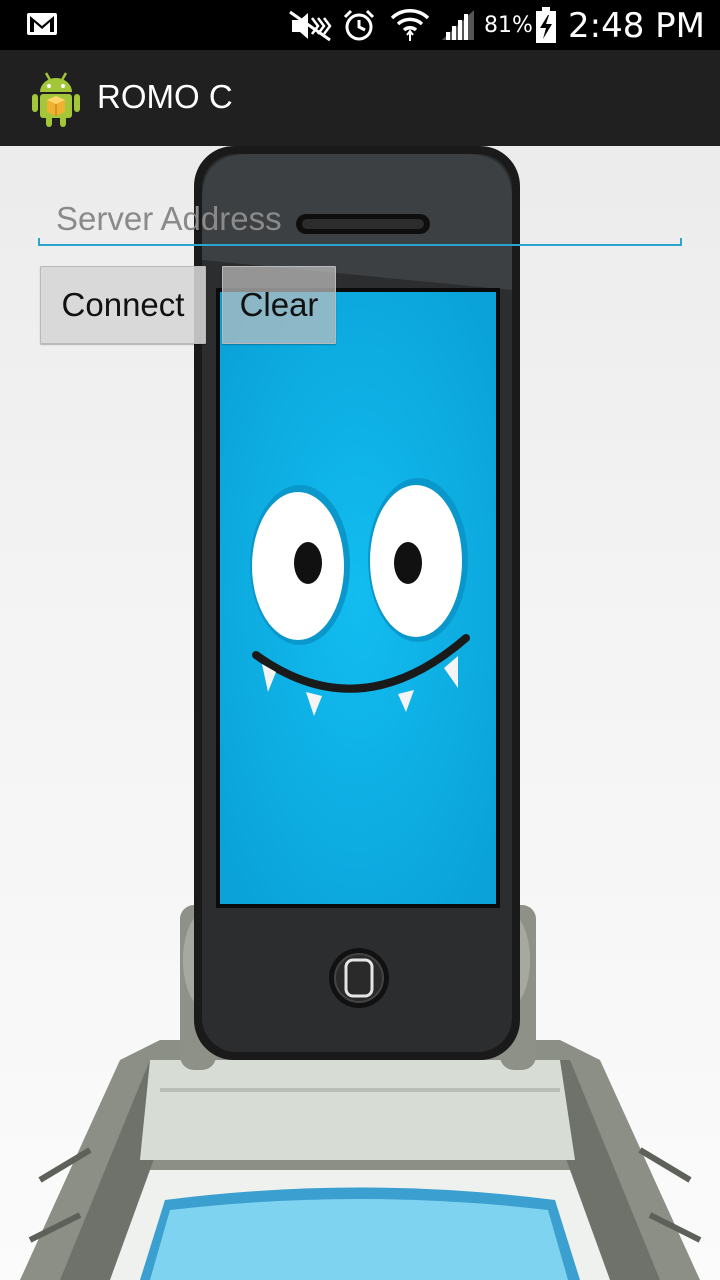 The width and height of the screenshot is (720, 1280). I want to click on battery-percent: 81%, so click(508, 25).